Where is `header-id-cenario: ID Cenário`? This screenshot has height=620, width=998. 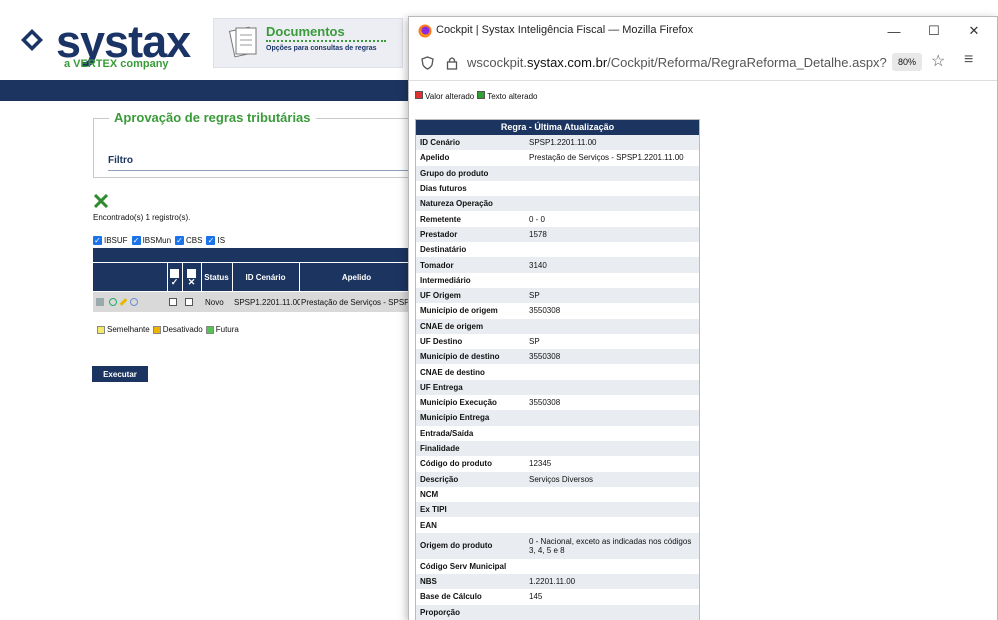 header-id-cenario: ID Cenário is located at coordinates (265, 277).